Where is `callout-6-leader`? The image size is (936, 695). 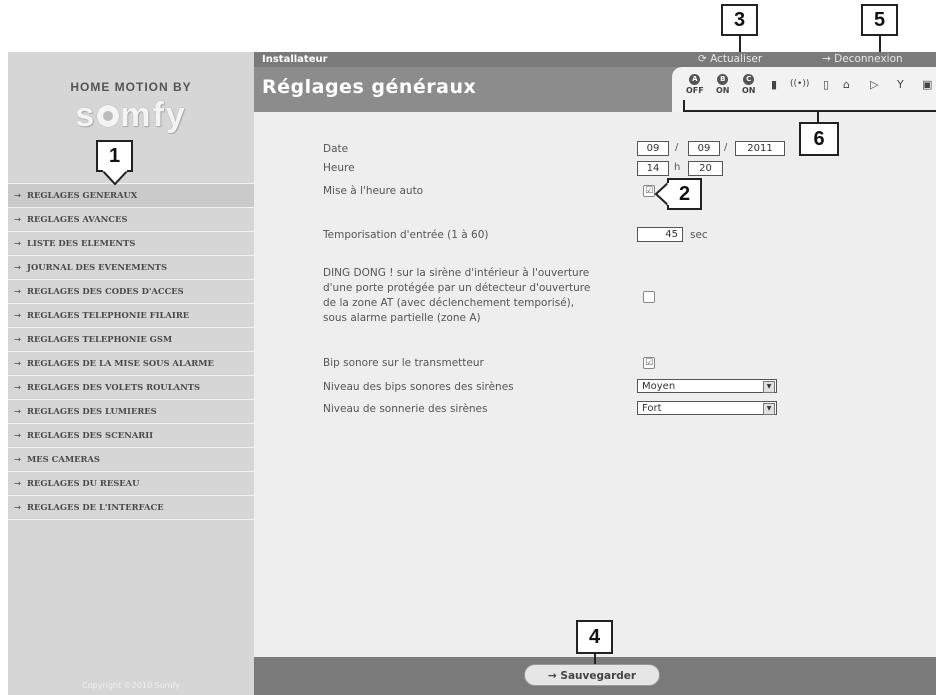
callout-6-leader is located at coordinates (818, 117).